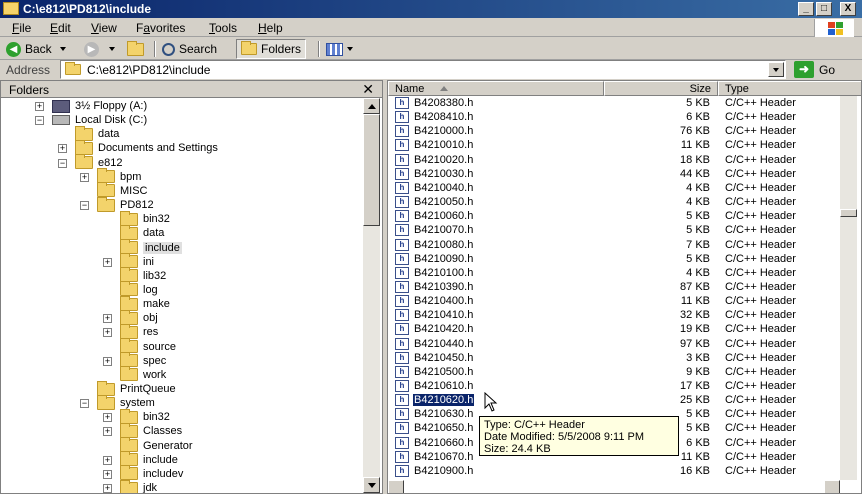 The width and height of the screenshot is (862, 494). I want to click on file-row: h B4210030.h 44 KB C/C++ Header, so click(614, 174).